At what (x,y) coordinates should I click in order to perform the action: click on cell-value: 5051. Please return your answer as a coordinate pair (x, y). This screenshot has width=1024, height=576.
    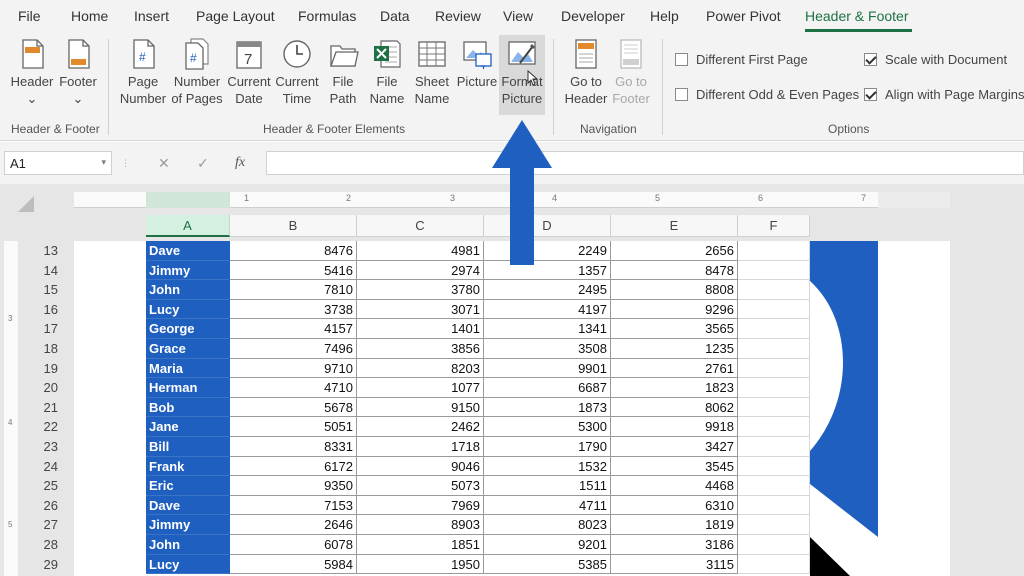
    Looking at the image, I should click on (293, 427).